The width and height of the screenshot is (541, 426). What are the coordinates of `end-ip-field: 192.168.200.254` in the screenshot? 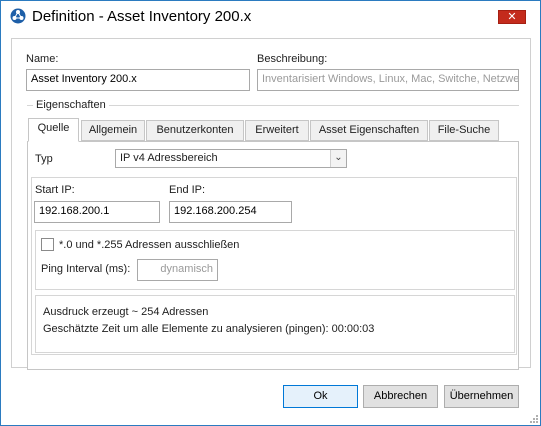 It's located at (230, 212).